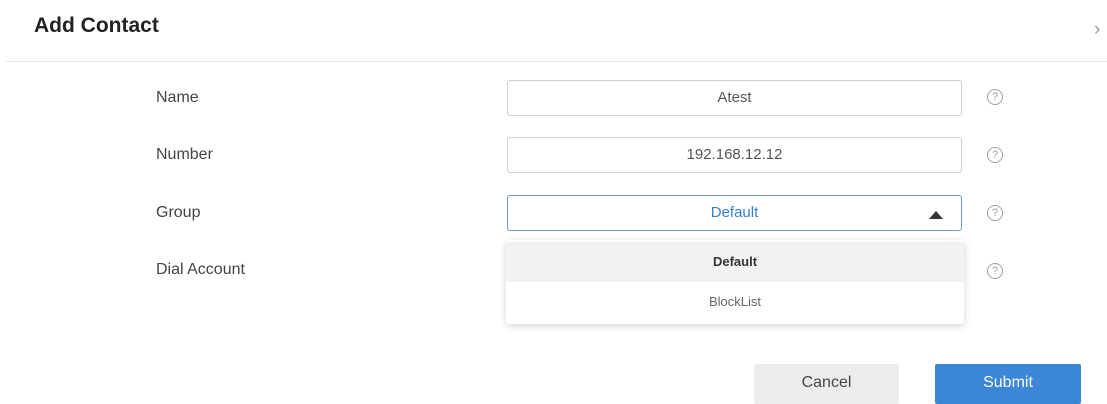 The width and height of the screenshot is (1107, 404). Describe the element at coordinates (96, 25) in the screenshot. I see `dialog-title: Add Contact` at that location.